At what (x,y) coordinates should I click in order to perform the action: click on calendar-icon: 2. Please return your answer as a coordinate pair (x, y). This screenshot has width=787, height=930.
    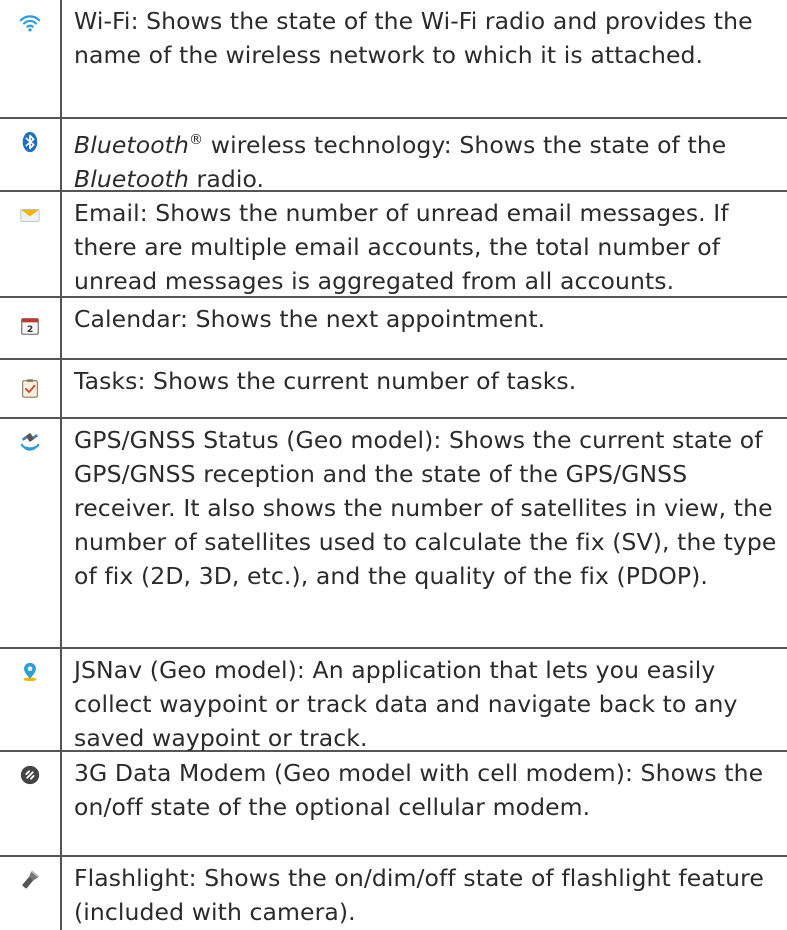
    Looking at the image, I should click on (30, 326).